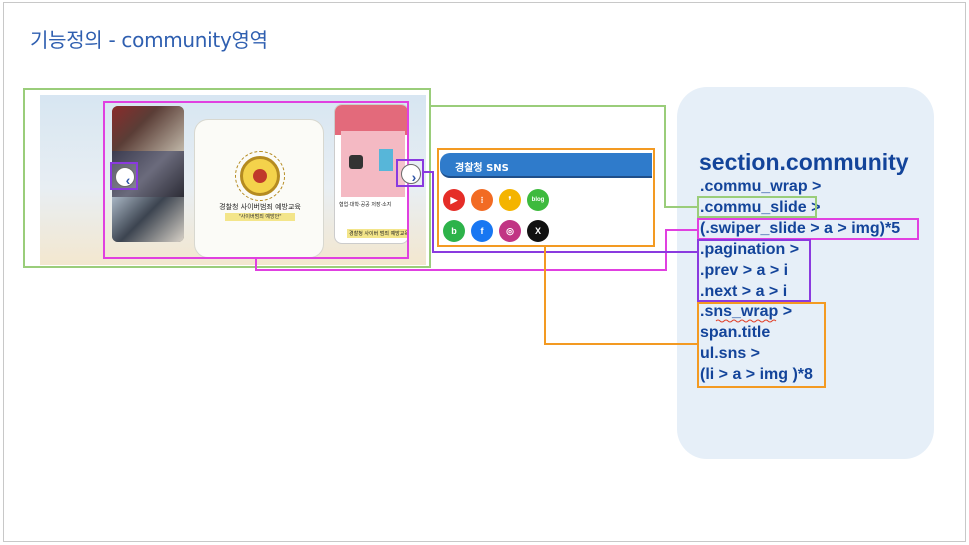 The width and height of the screenshot is (969, 545). I want to click on facebook-icon: f, so click(482, 231).